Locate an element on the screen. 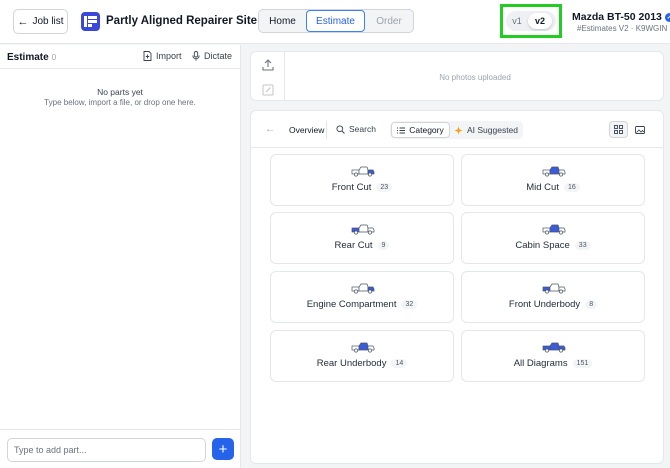  list-icon is located at coordinates (401, 130).